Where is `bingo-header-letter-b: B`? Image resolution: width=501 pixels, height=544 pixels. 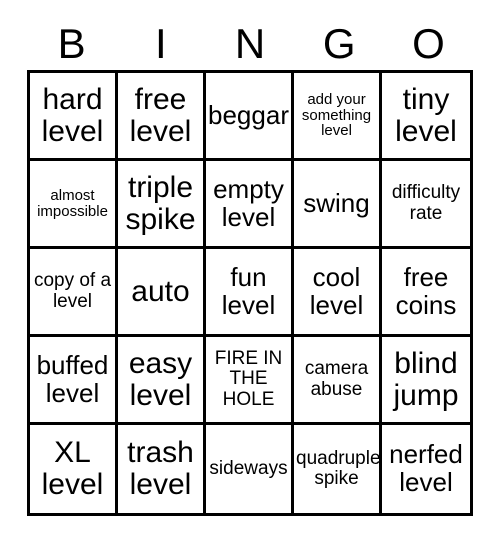 bingo-header-letter-b: B is located at coordinates (71, 43).